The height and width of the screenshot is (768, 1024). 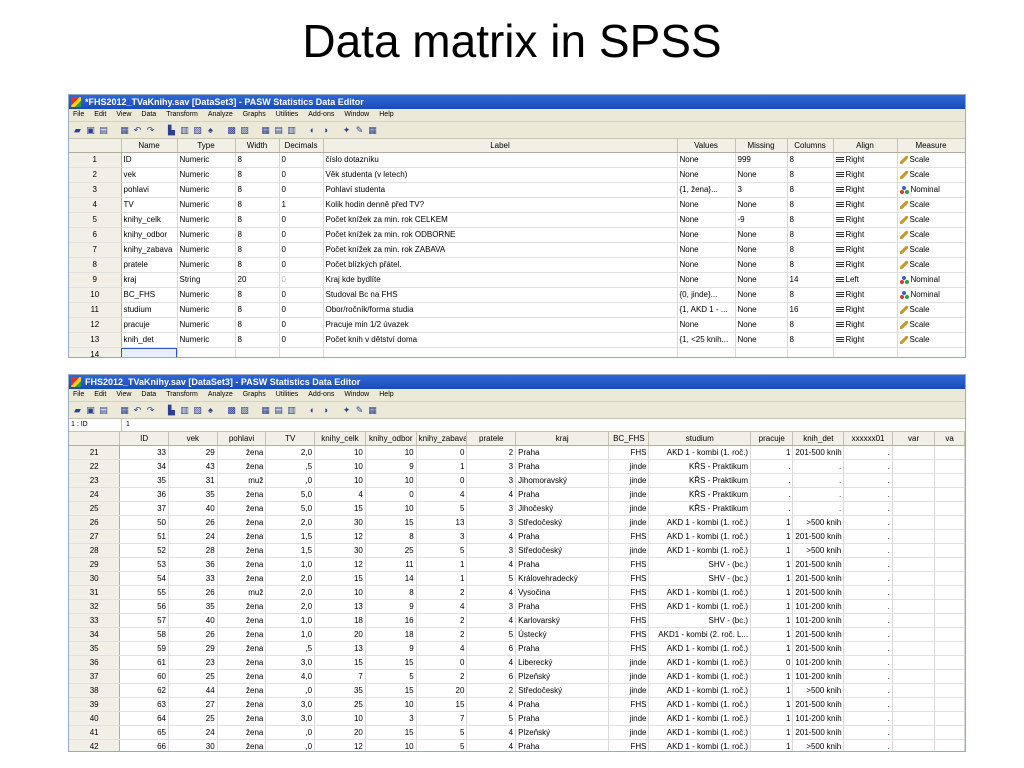 I want to click on split-file-icon: ▦, so click(x=265, y=410).